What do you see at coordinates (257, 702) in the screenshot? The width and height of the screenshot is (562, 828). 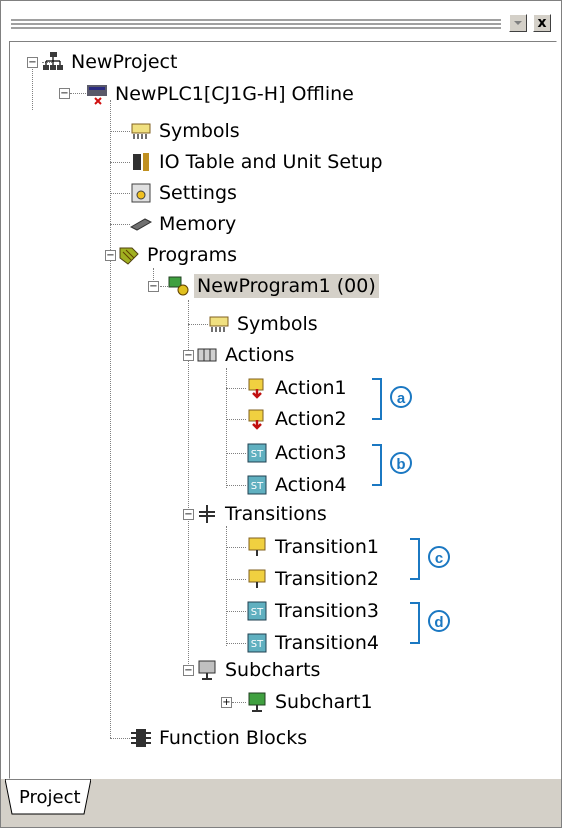 I see `subchart-icon` at bounding box center [257, 702].